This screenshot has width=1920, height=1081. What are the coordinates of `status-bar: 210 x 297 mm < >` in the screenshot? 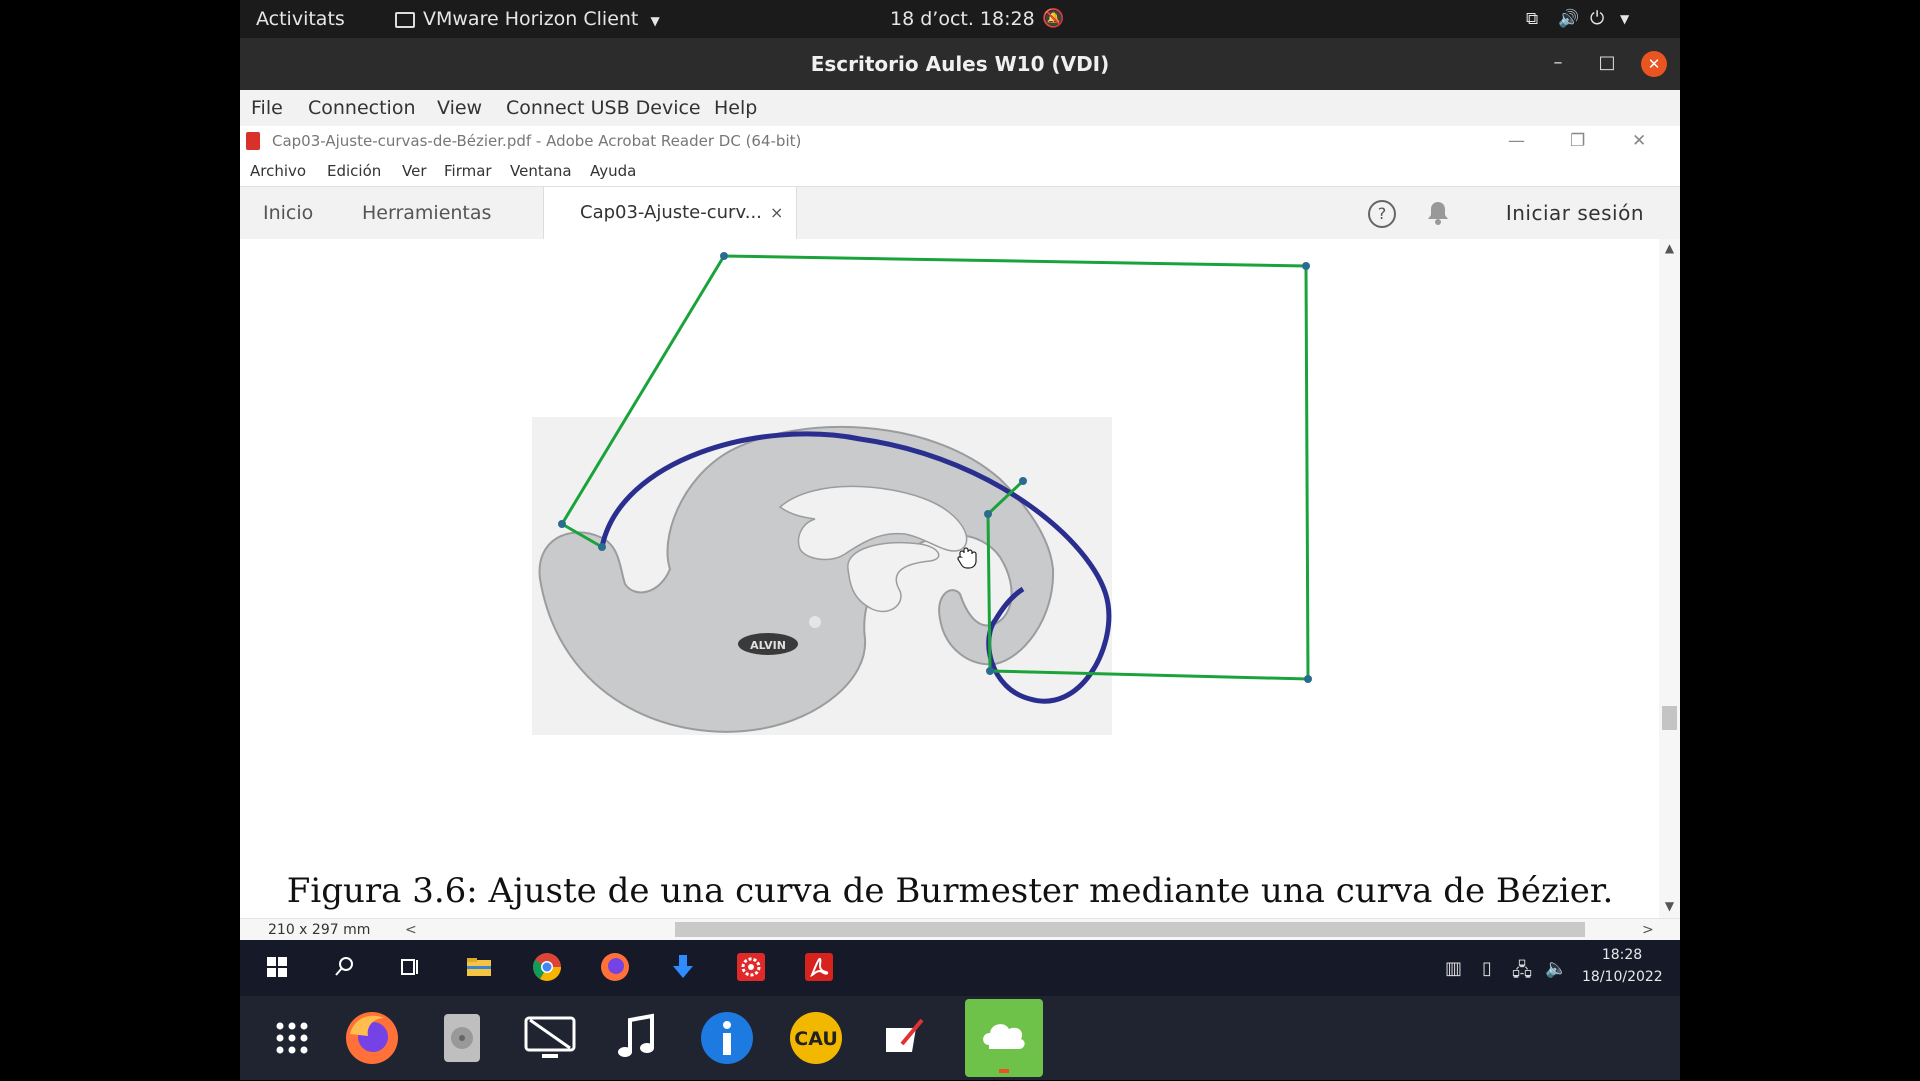 It's located at (960, 929).